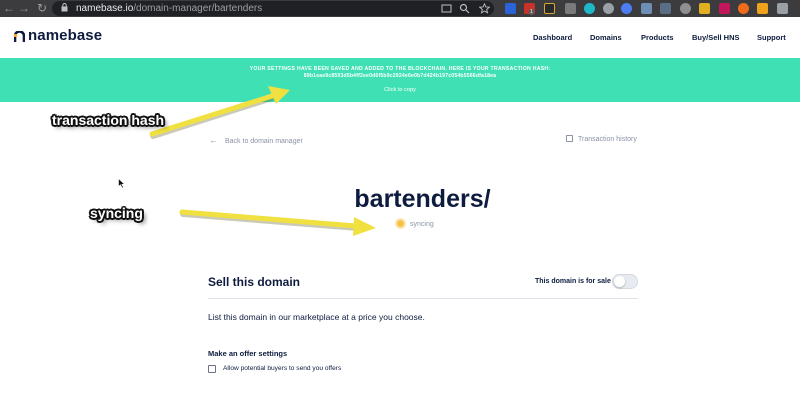 Image resolution: width=800 pixels, height=408 pixels. What do you see at coordinates (212, 369) in the screenshot?
I see `allow-offers-checkbox` at bounding box center [212, 369].